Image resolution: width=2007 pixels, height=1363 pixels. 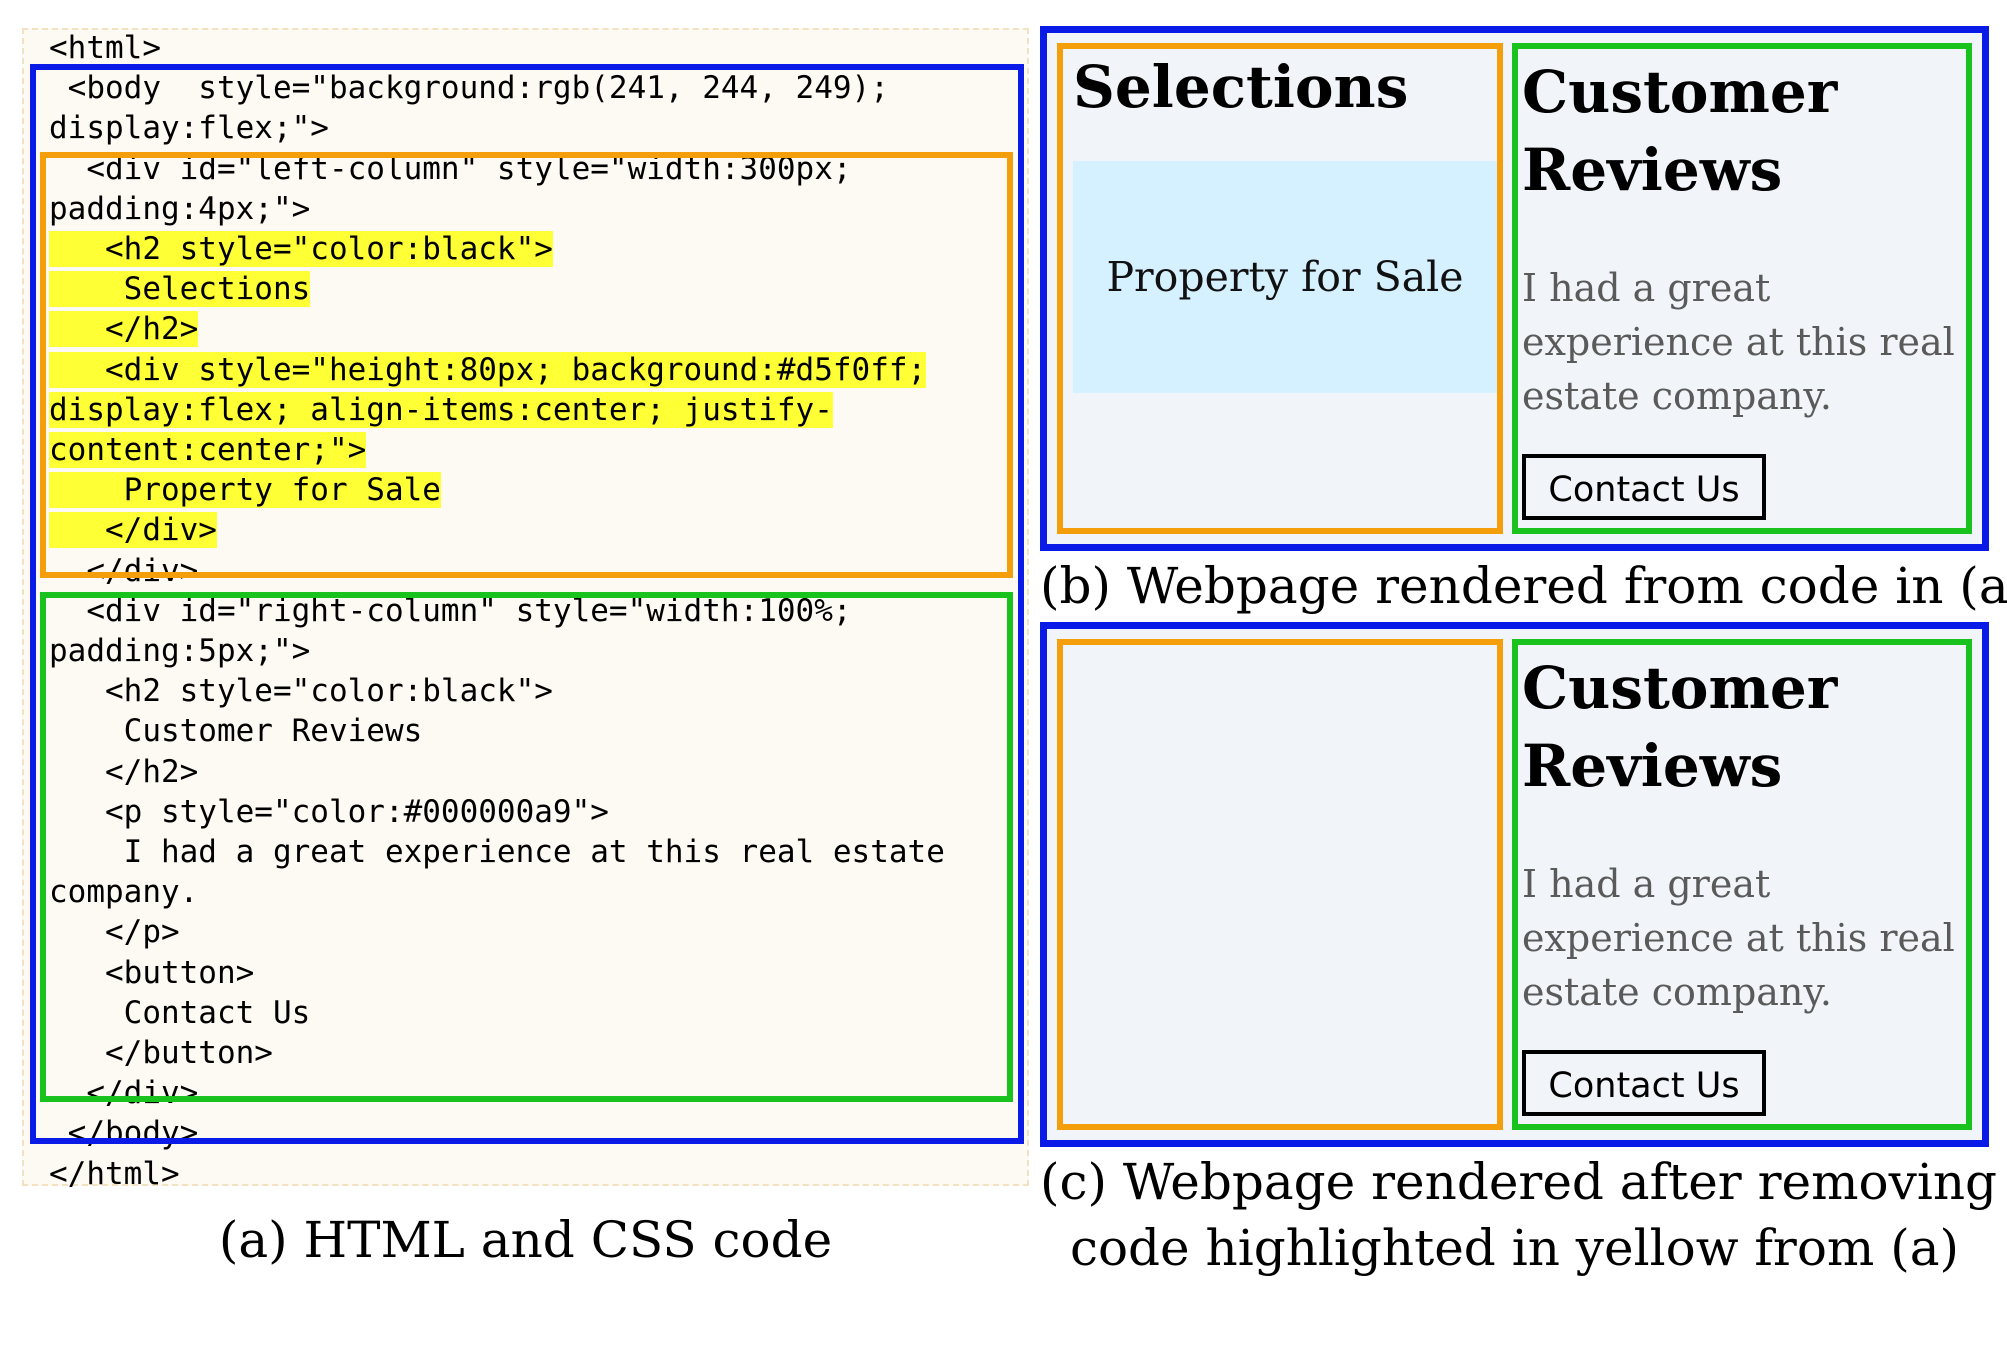 What do you see at coordinates (1514, 1248) in the screenshot?
I see `caption-c-line2: code highlighted in yellow from (a)` at bounding box center [1514, 1248].